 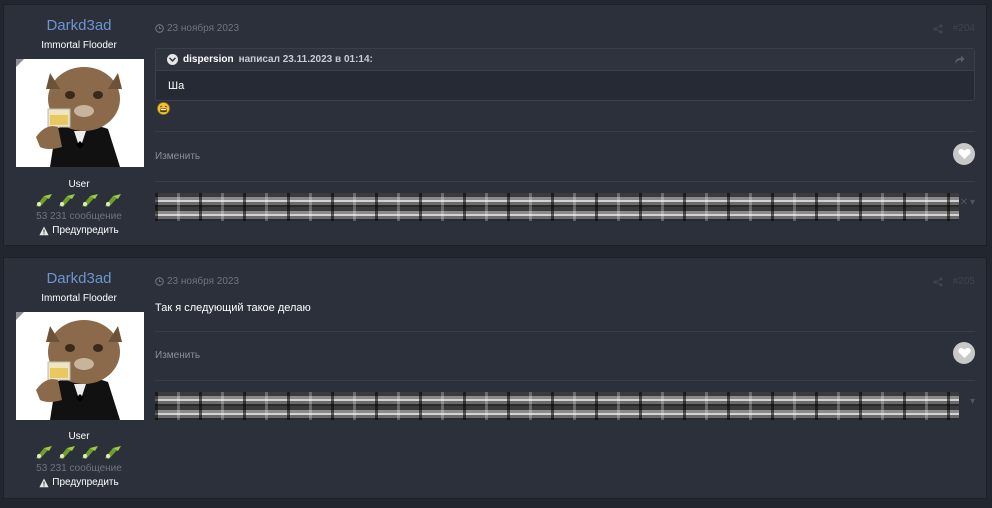 What do you see at coordinates (964, 281) in the screenshot?
I see `post-number-link: #205` at bounding box center [964, 281].